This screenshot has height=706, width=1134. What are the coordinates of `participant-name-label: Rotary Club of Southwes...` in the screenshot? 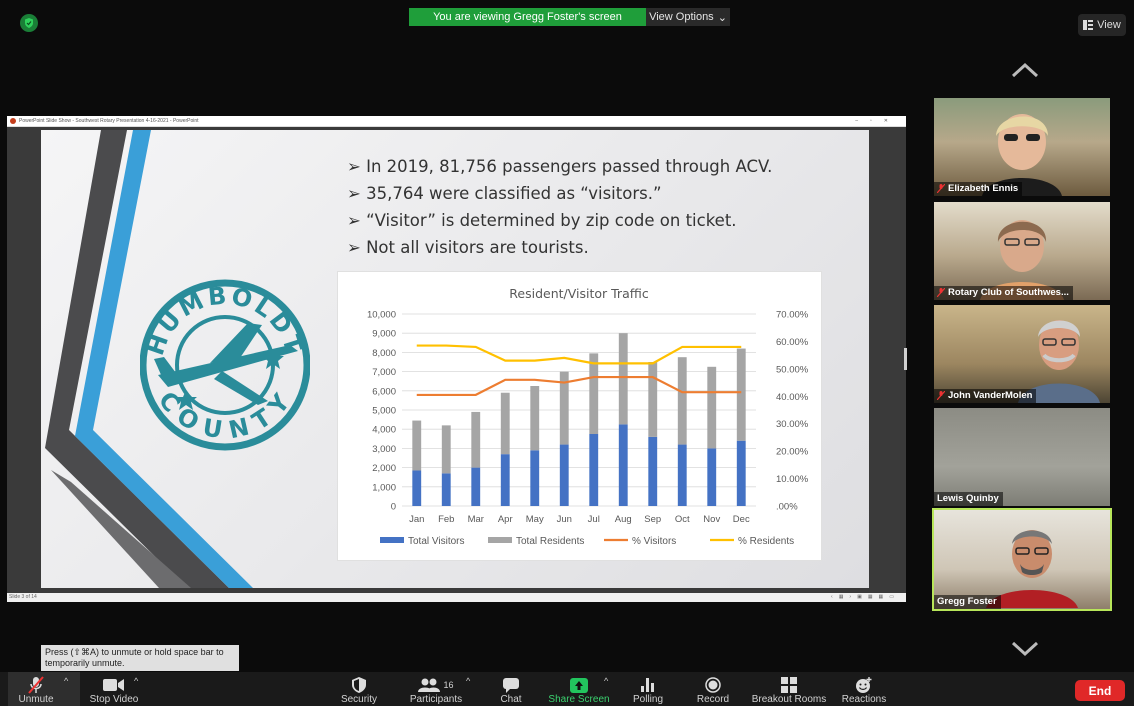 It's located at (1003, 293).